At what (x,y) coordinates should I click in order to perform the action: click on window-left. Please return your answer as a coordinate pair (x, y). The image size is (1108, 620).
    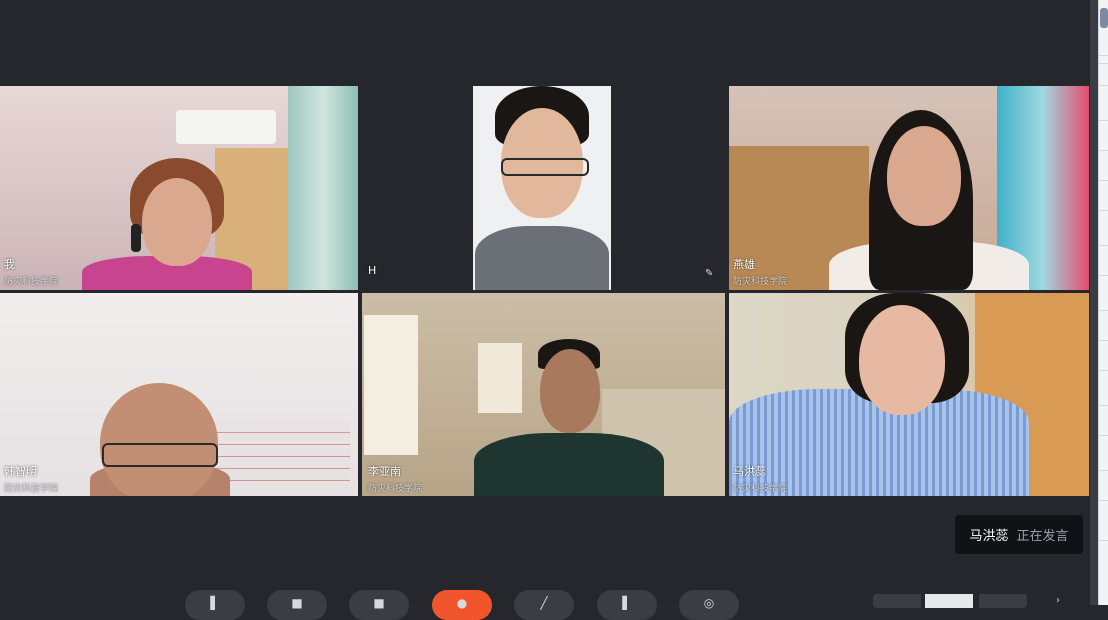
    Looking at the image, I should click on (391, 385).